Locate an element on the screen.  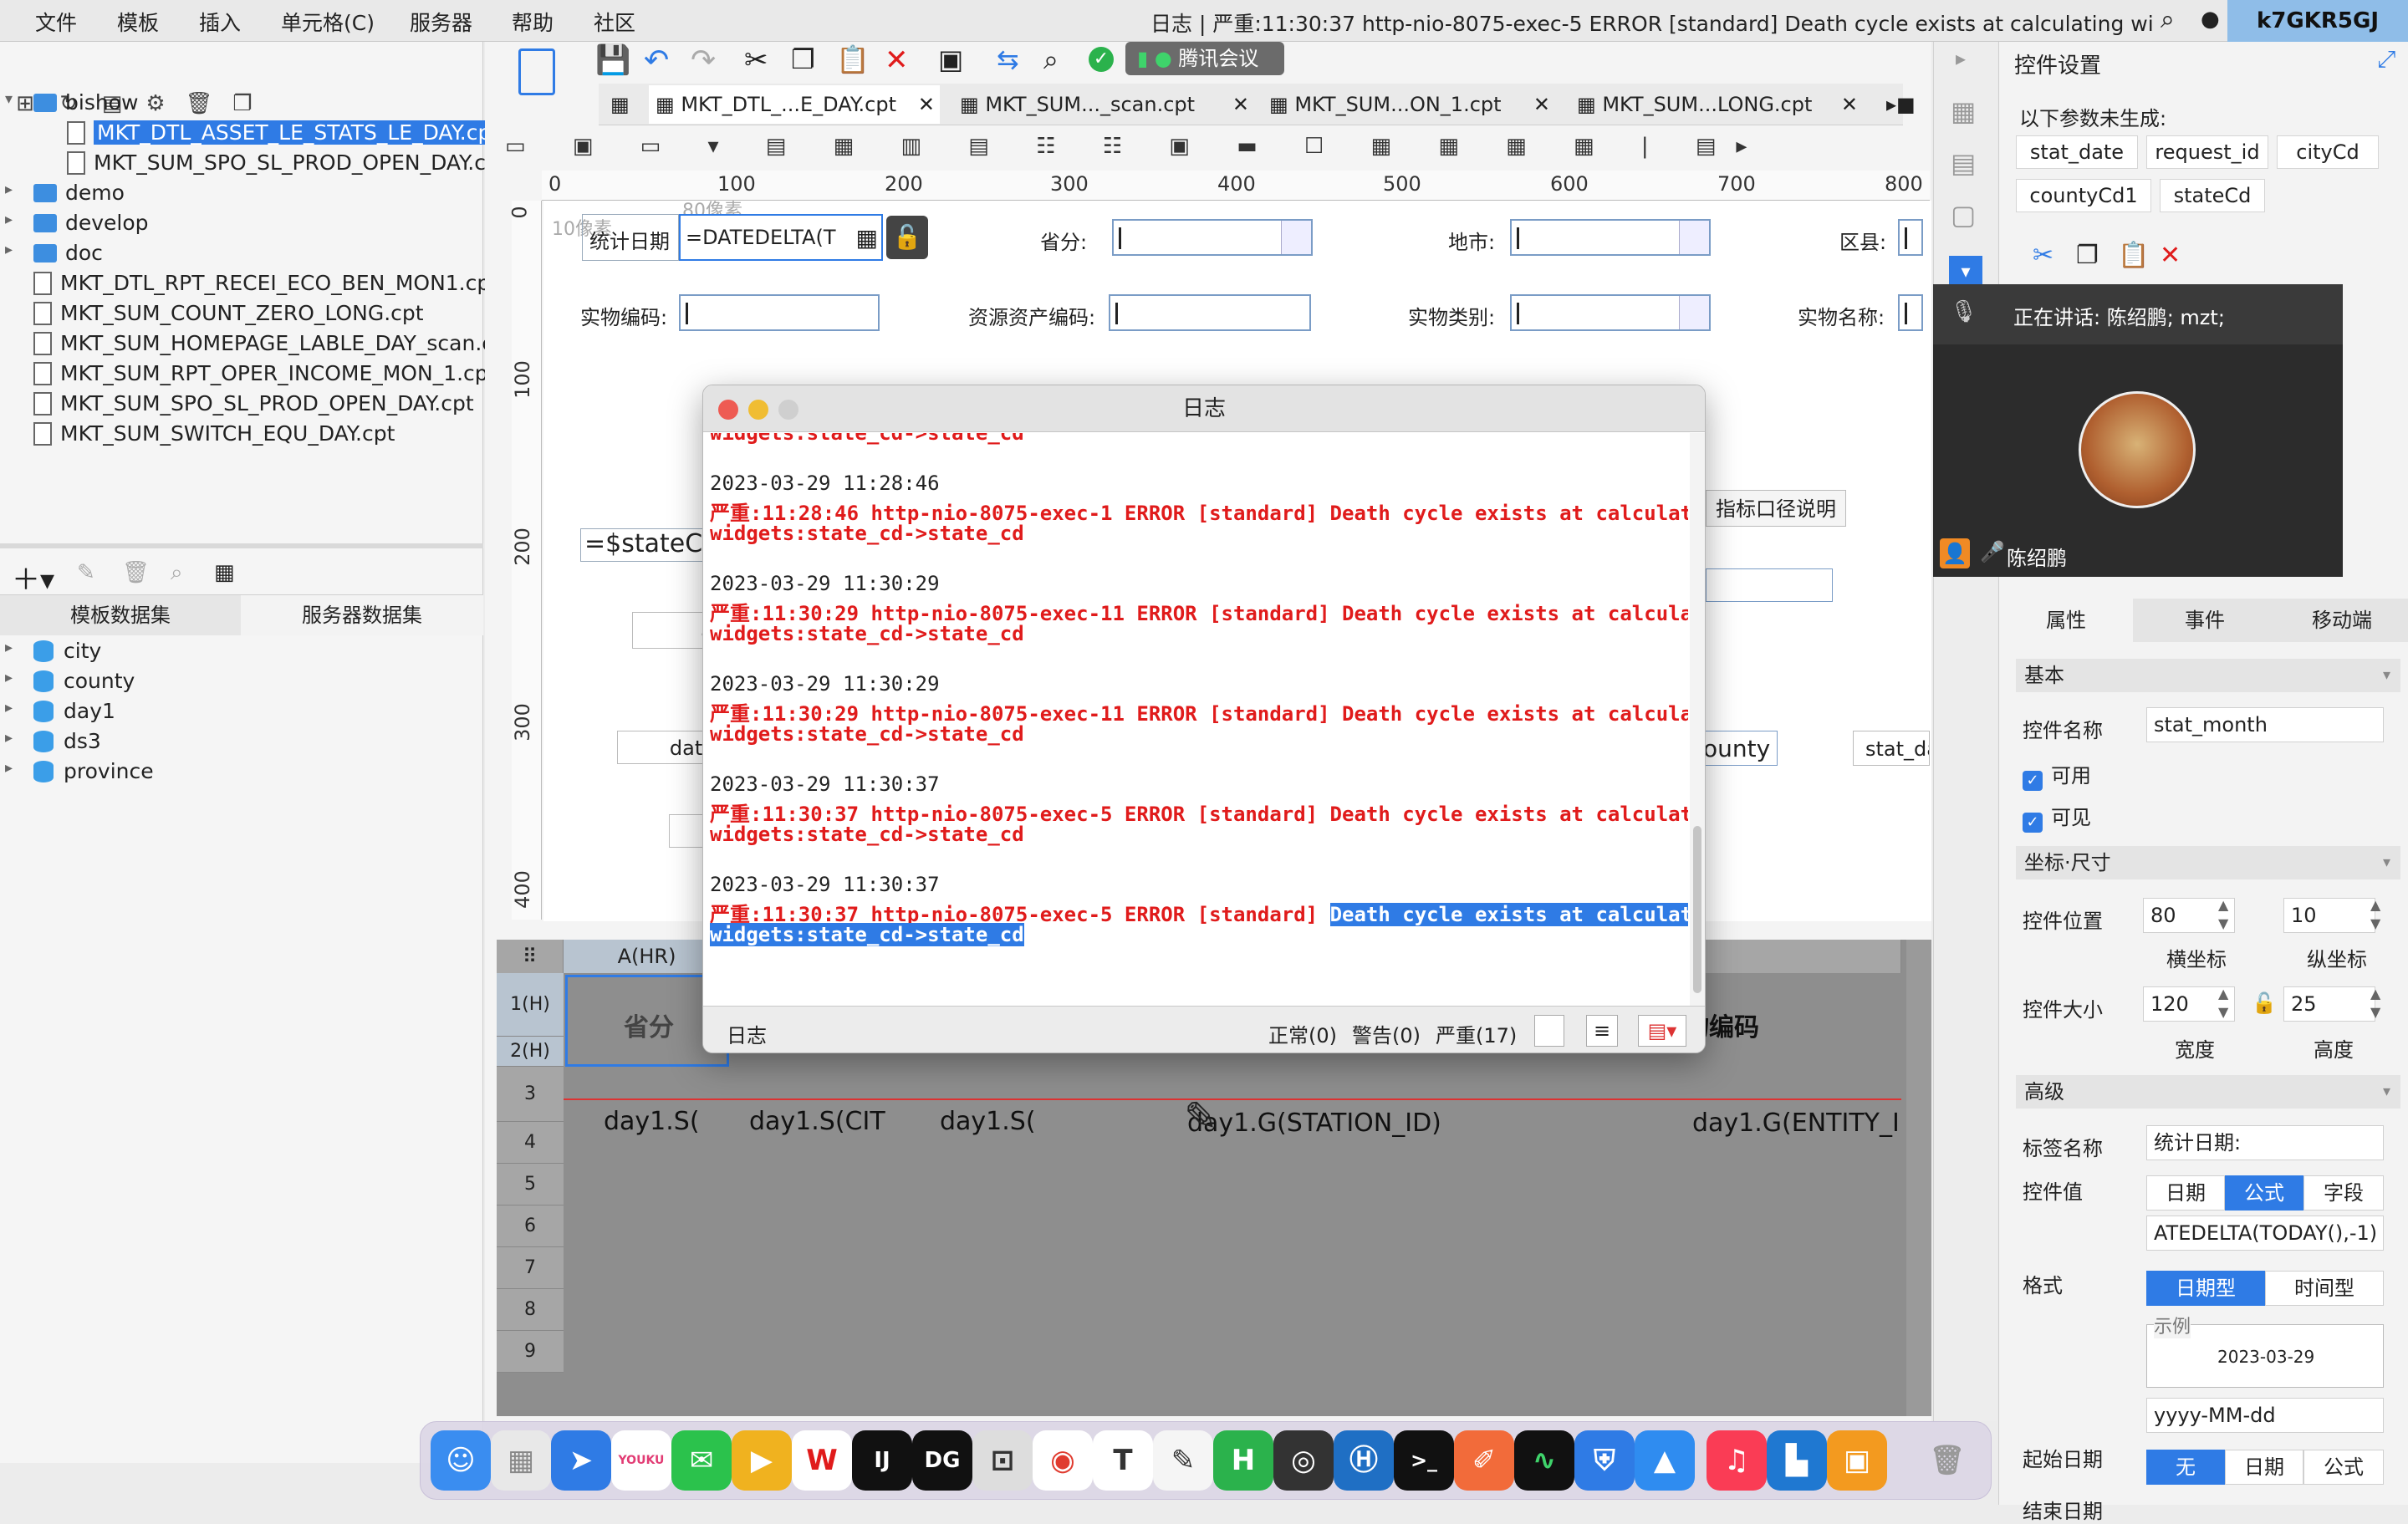
section-coord-size: 坐标·尺寸 ▾ is located at coordinates (2208, 862).